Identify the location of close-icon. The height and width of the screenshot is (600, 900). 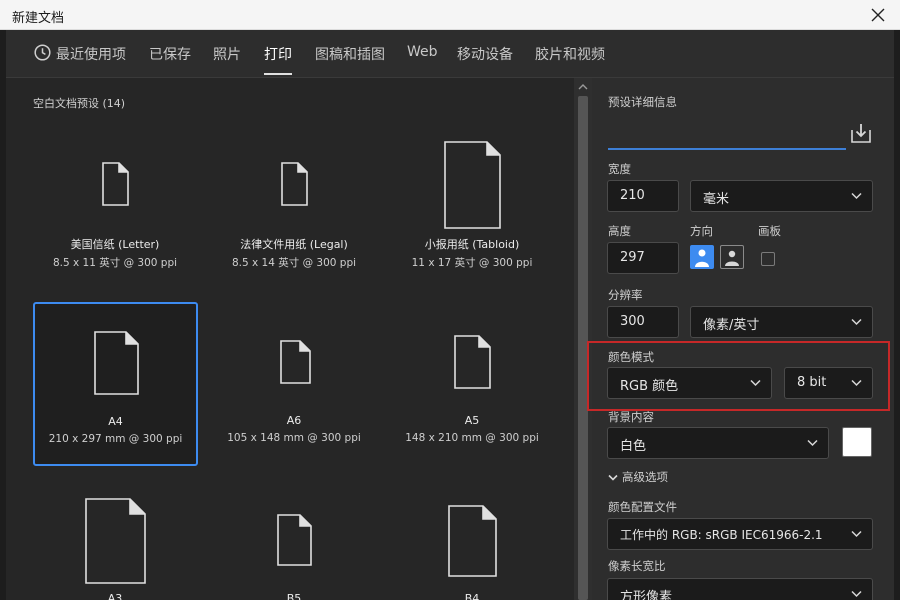
(878, 15).